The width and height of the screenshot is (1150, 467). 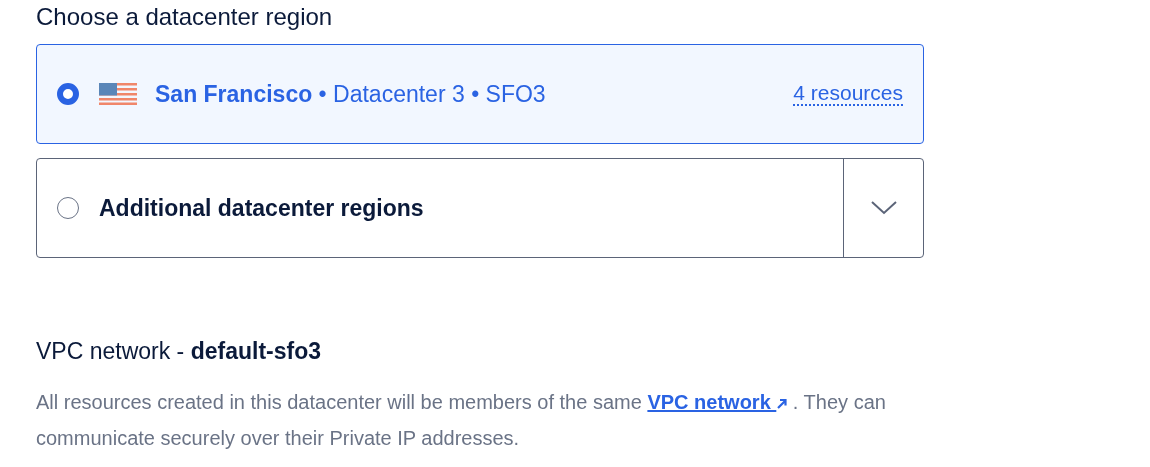 I want to click on chevron-down-icon, so click(x=883, y=208).